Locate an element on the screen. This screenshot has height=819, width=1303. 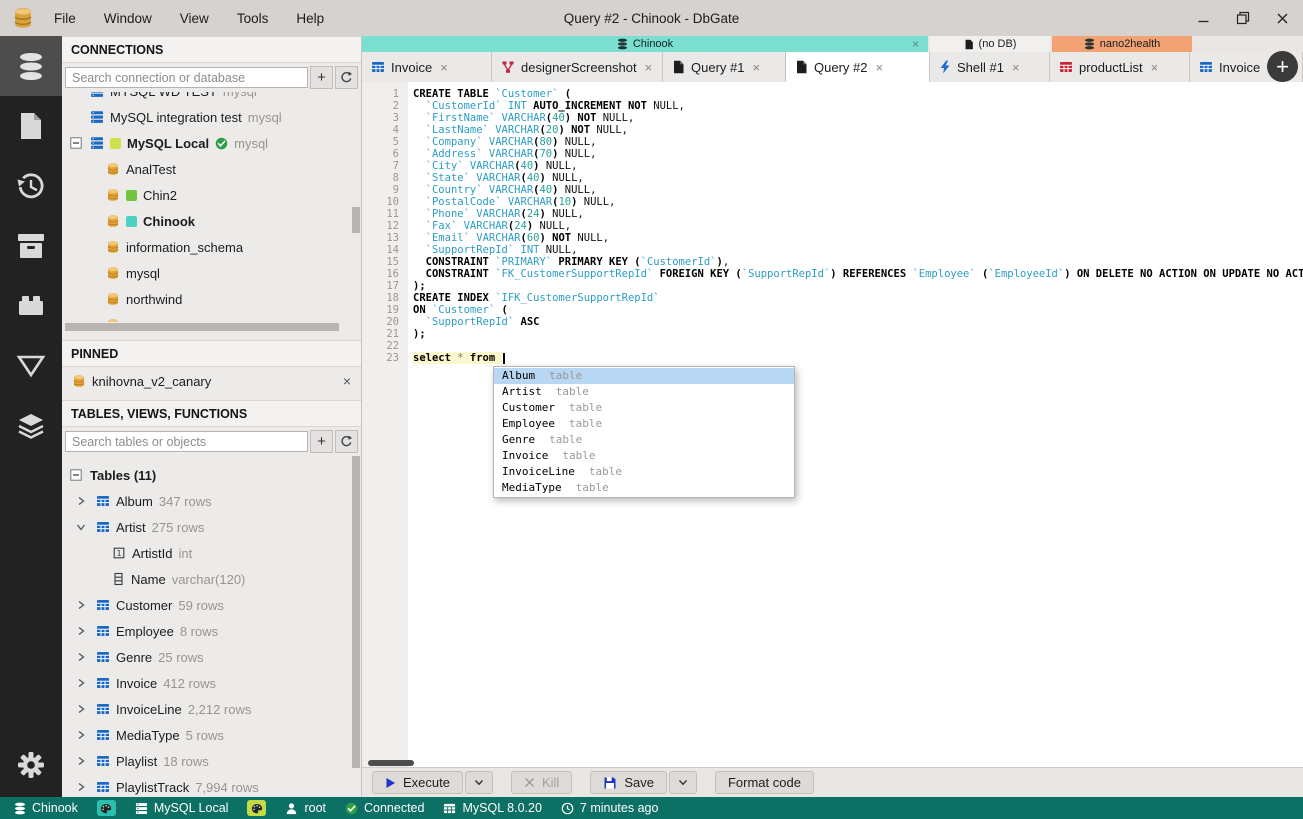
tab-shell-1: Shell #1 × is located at coordinates (990, 67).